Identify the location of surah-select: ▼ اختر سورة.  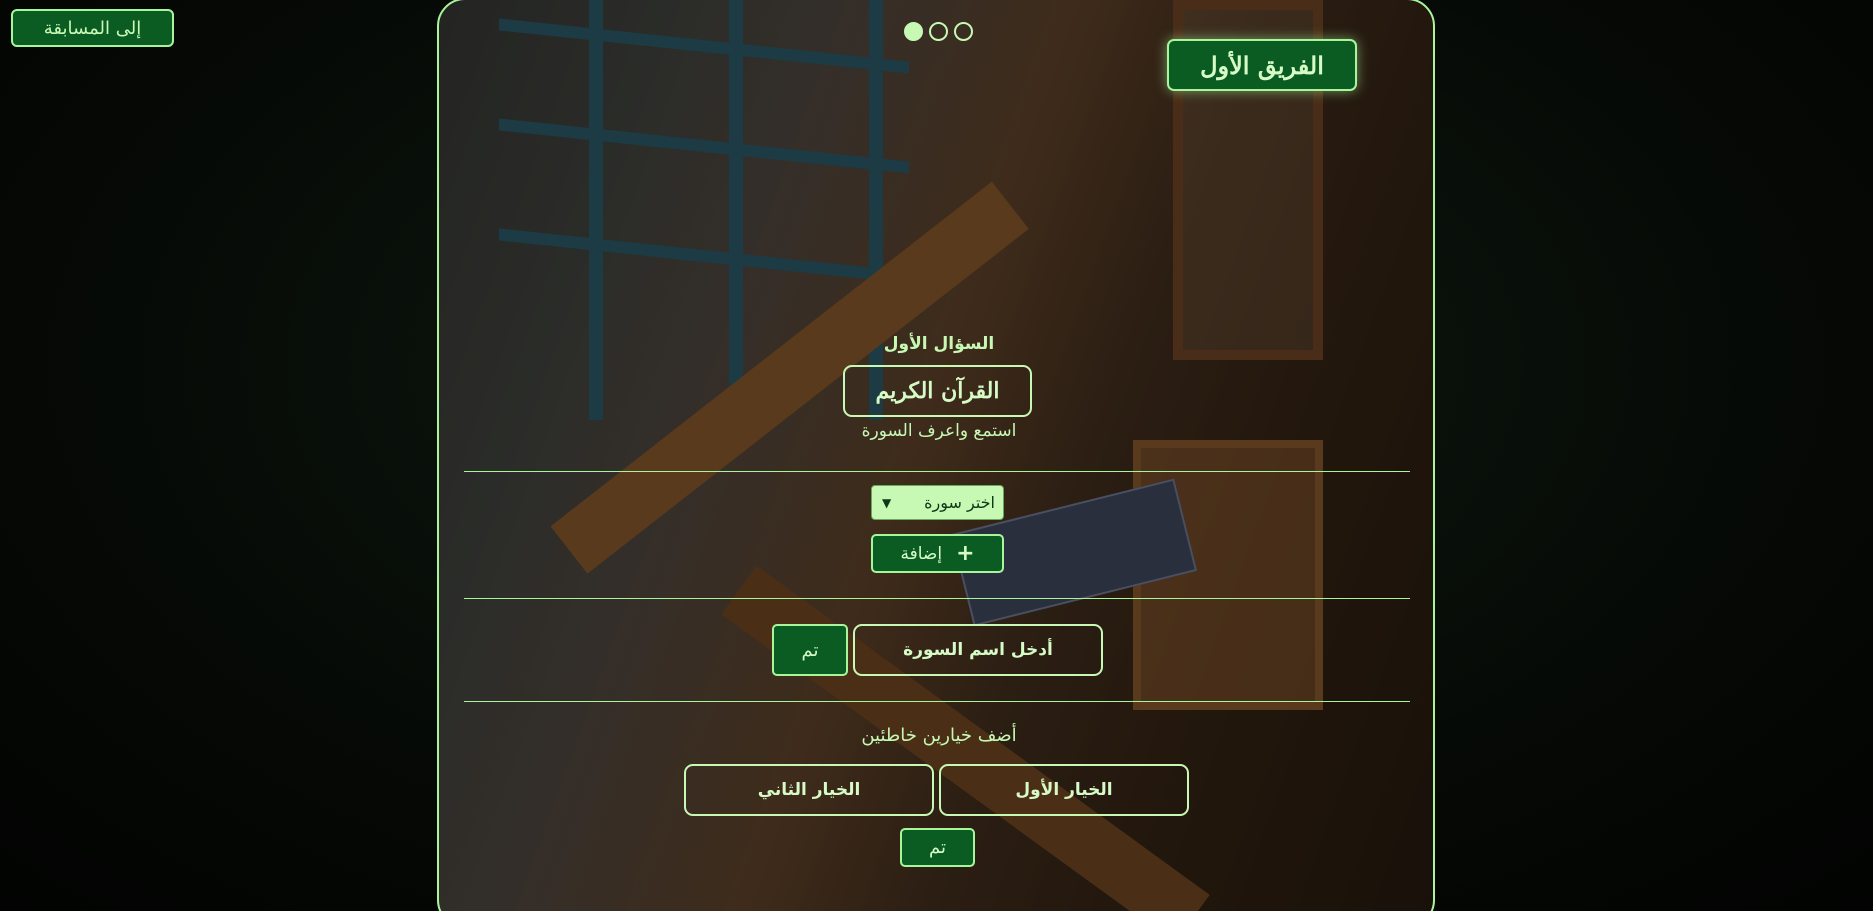
(937, 502).